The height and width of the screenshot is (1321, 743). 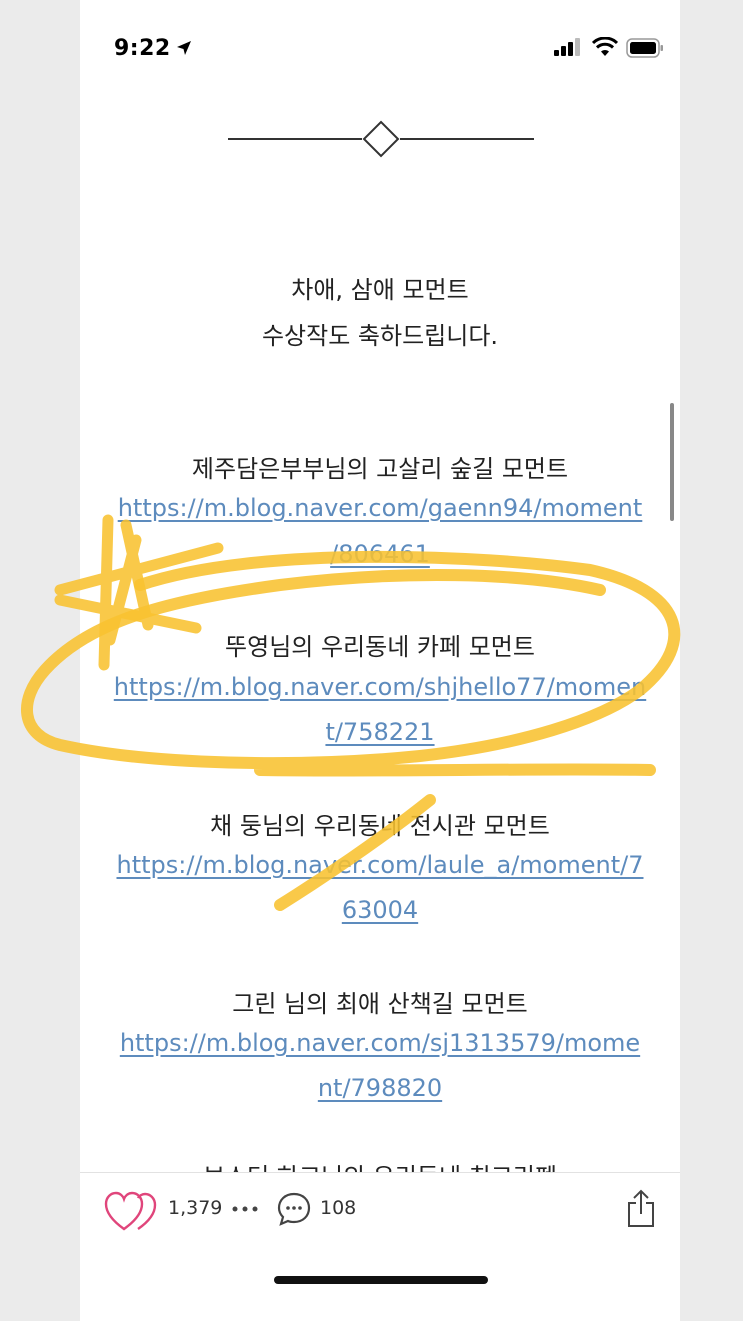 What do you see at coordinates (380, 1004) in the screenshot?
I see `entry-title: 그린 님의 최애 산책길 모먼트` at bounding box center [380, 1004].